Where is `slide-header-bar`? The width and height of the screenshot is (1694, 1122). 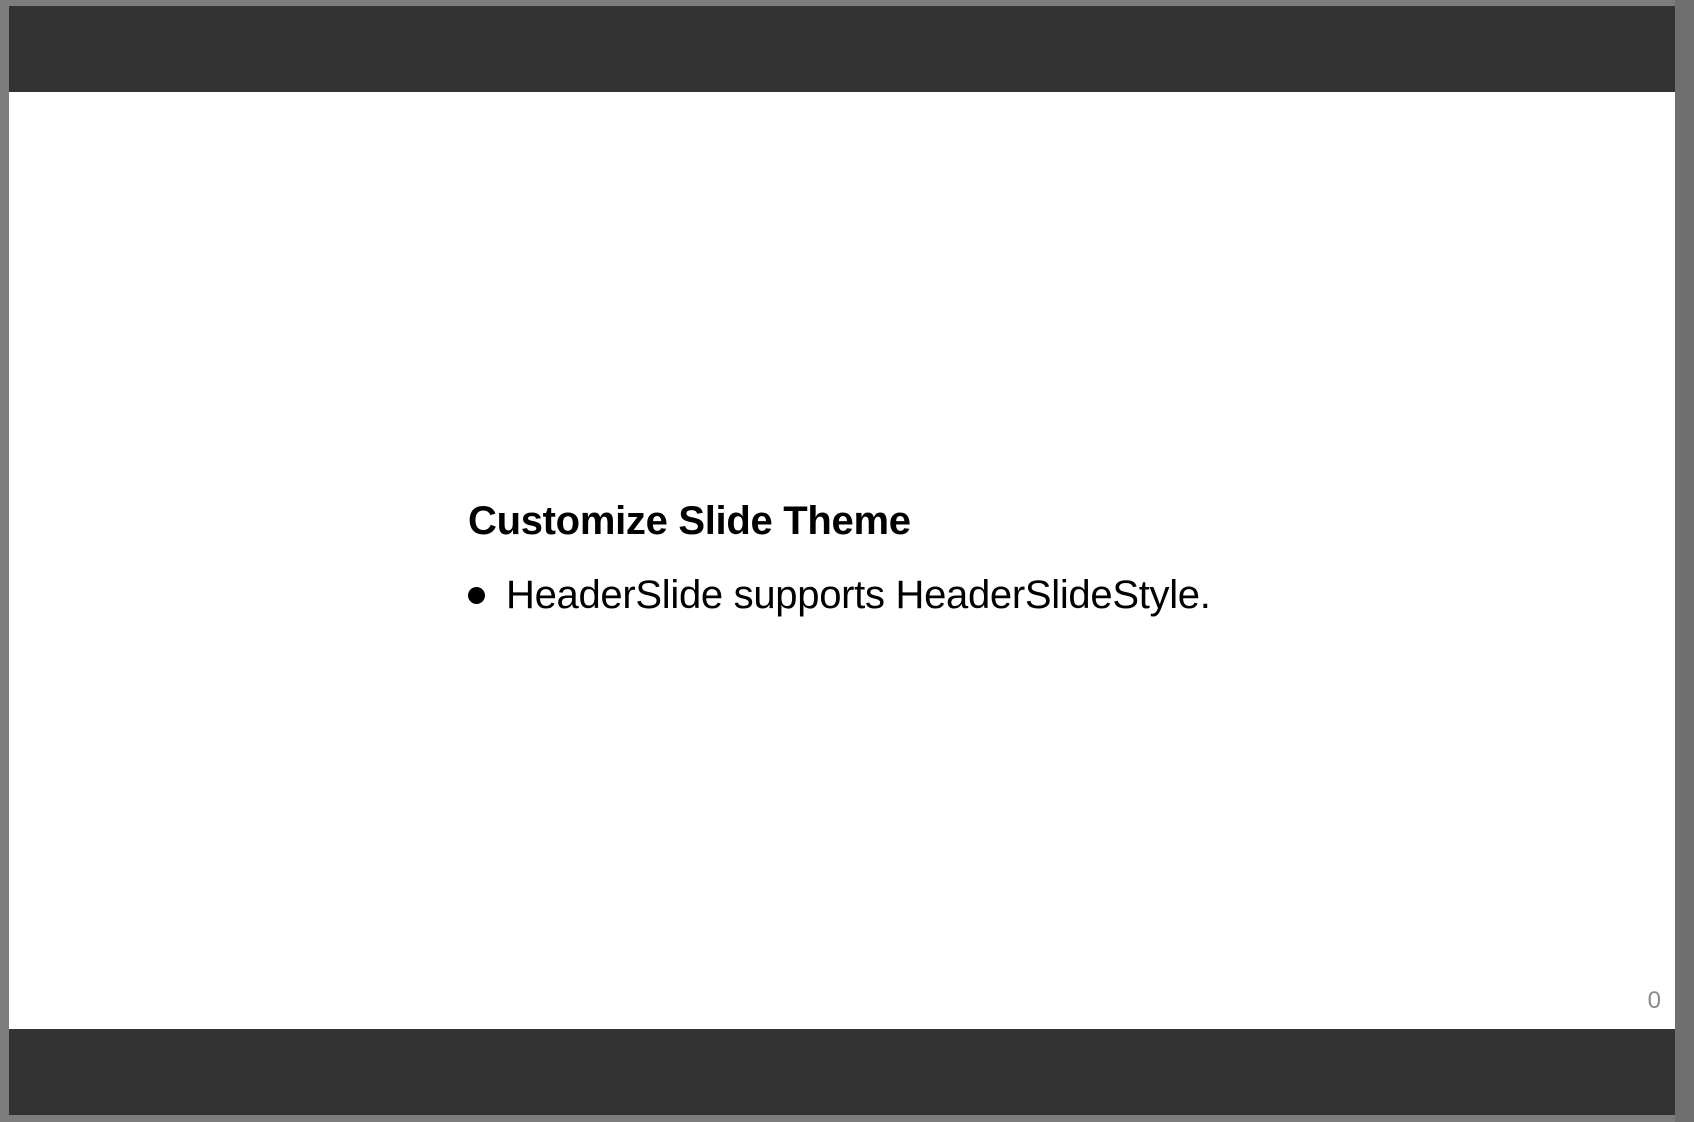
slide-header-bar is located at coordinates (842, 49).